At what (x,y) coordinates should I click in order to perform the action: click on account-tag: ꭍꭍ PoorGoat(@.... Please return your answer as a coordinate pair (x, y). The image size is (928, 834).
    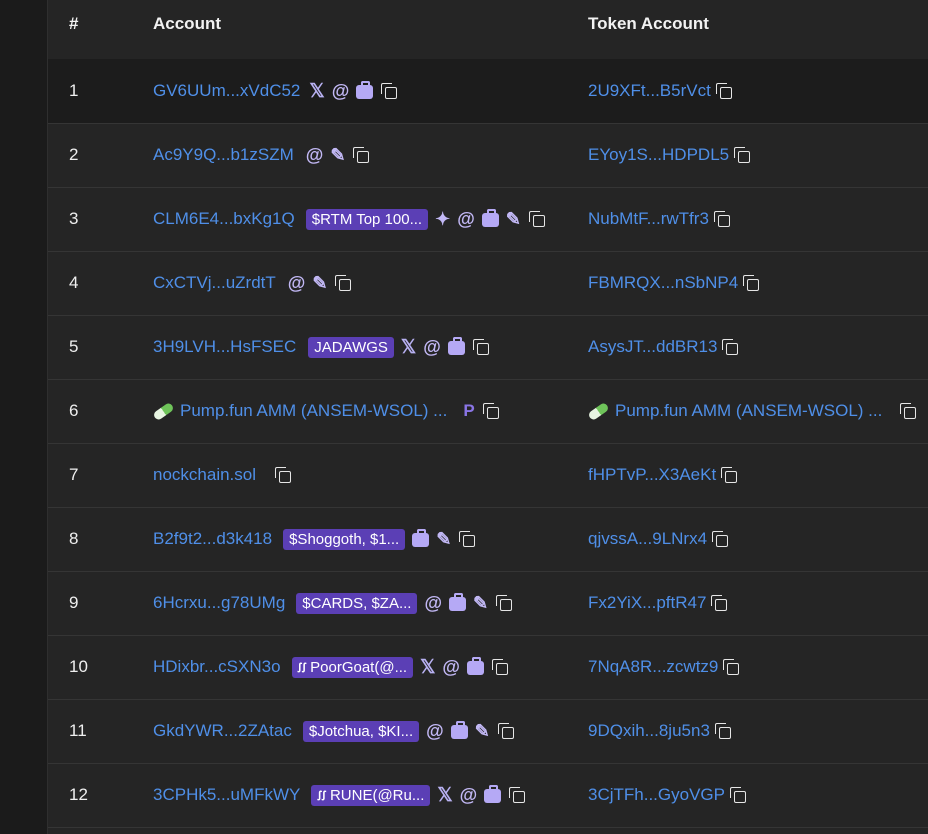
    Looking at the image, I should click on (352, 667).